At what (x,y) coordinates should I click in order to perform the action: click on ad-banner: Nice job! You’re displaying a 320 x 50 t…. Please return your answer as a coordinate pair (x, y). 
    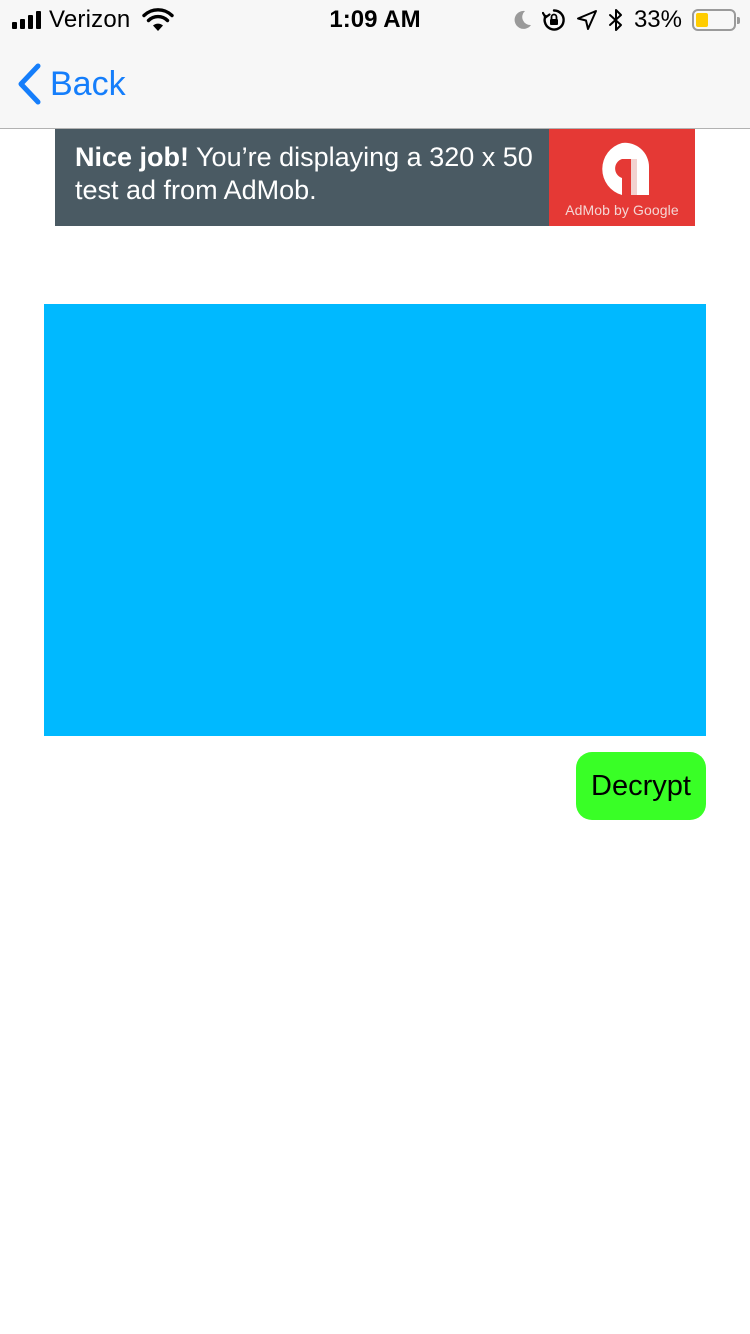
    Looking at the image, I should click on (375, 177).